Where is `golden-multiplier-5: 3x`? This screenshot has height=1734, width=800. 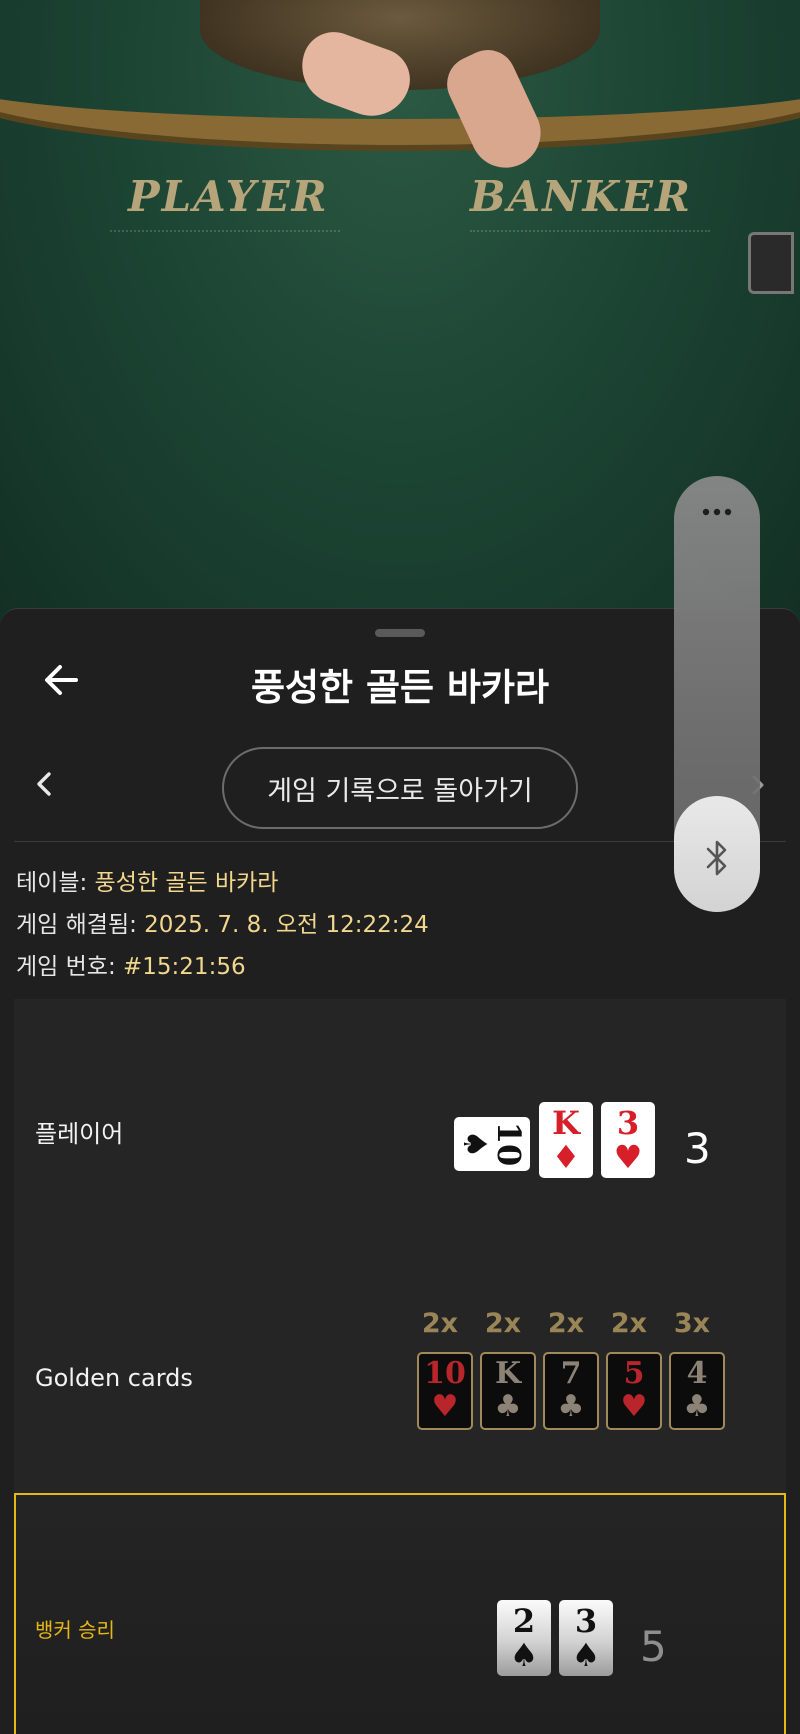 golden-multiplier-5: 3x is located at coordinates (692, 1323).